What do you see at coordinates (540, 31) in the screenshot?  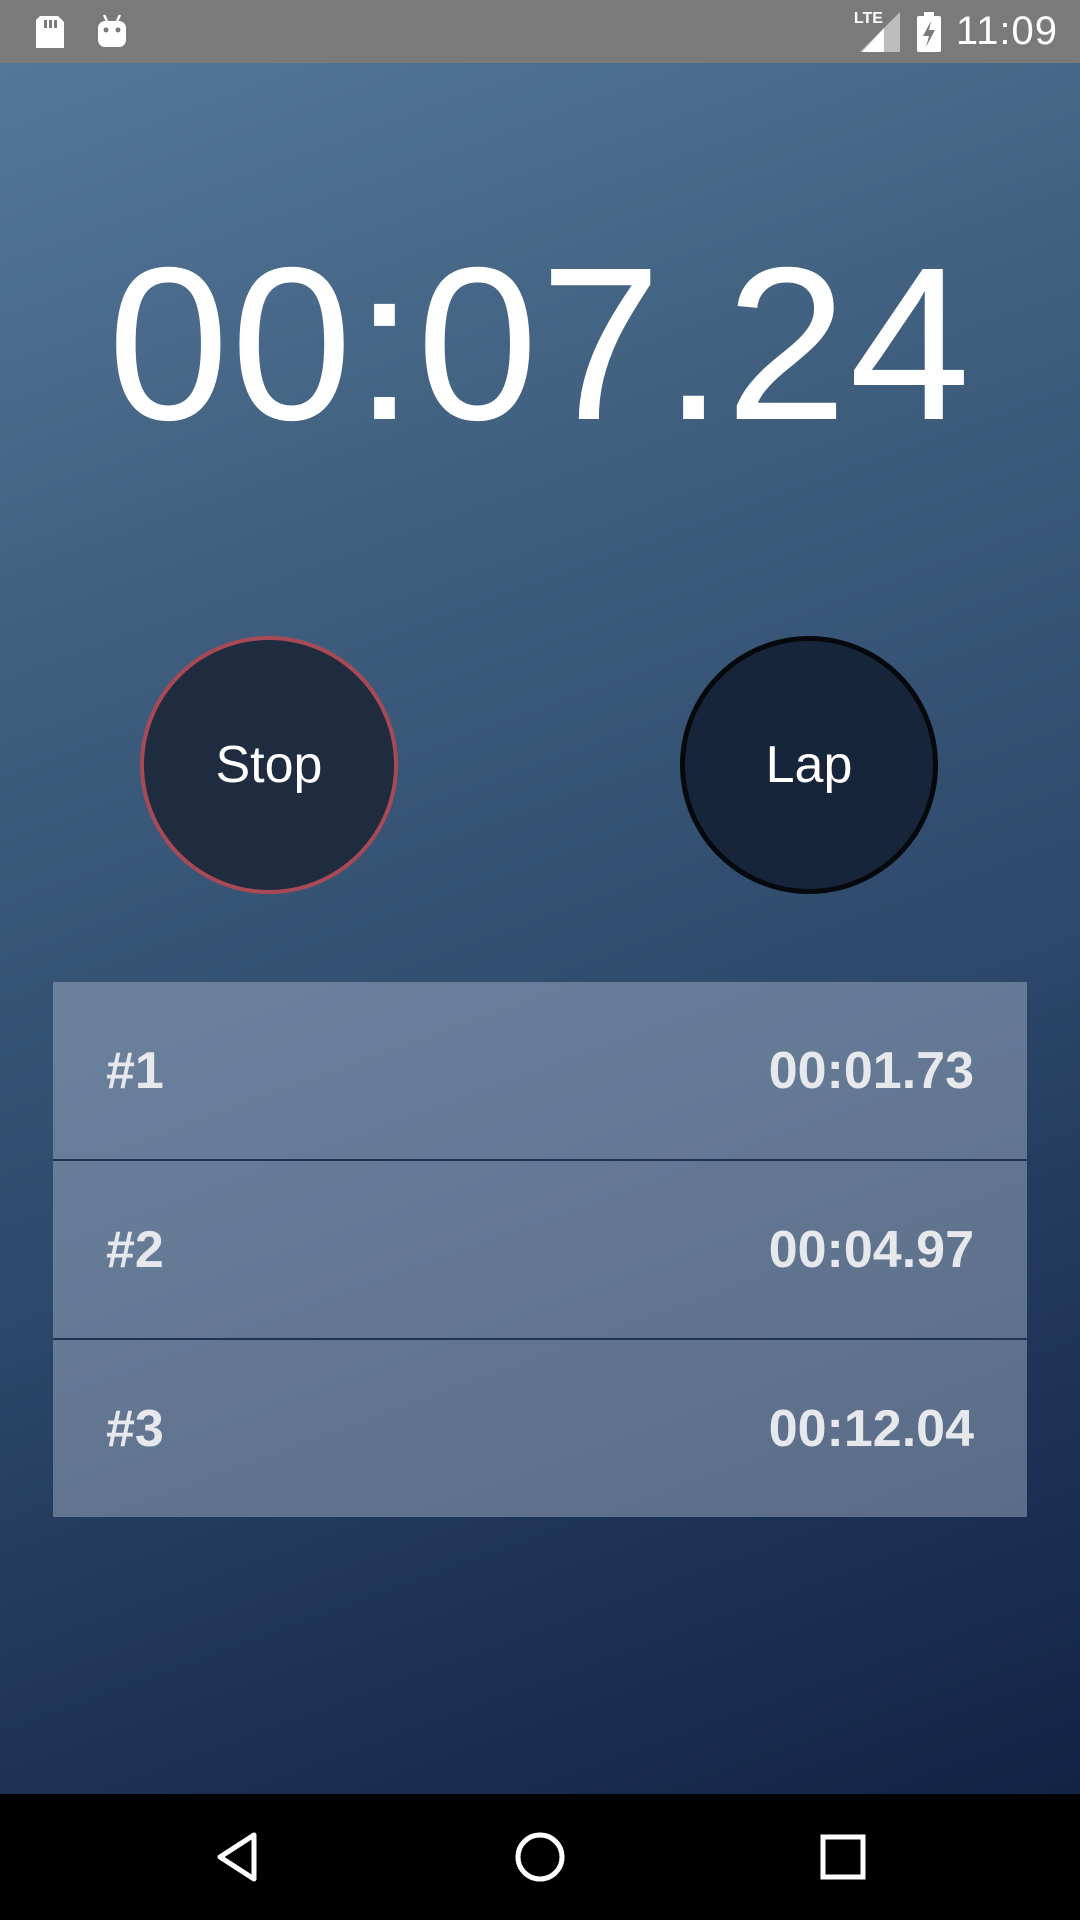 I see `status-bar: LTE 11:09` at bounding box center [540, 31].